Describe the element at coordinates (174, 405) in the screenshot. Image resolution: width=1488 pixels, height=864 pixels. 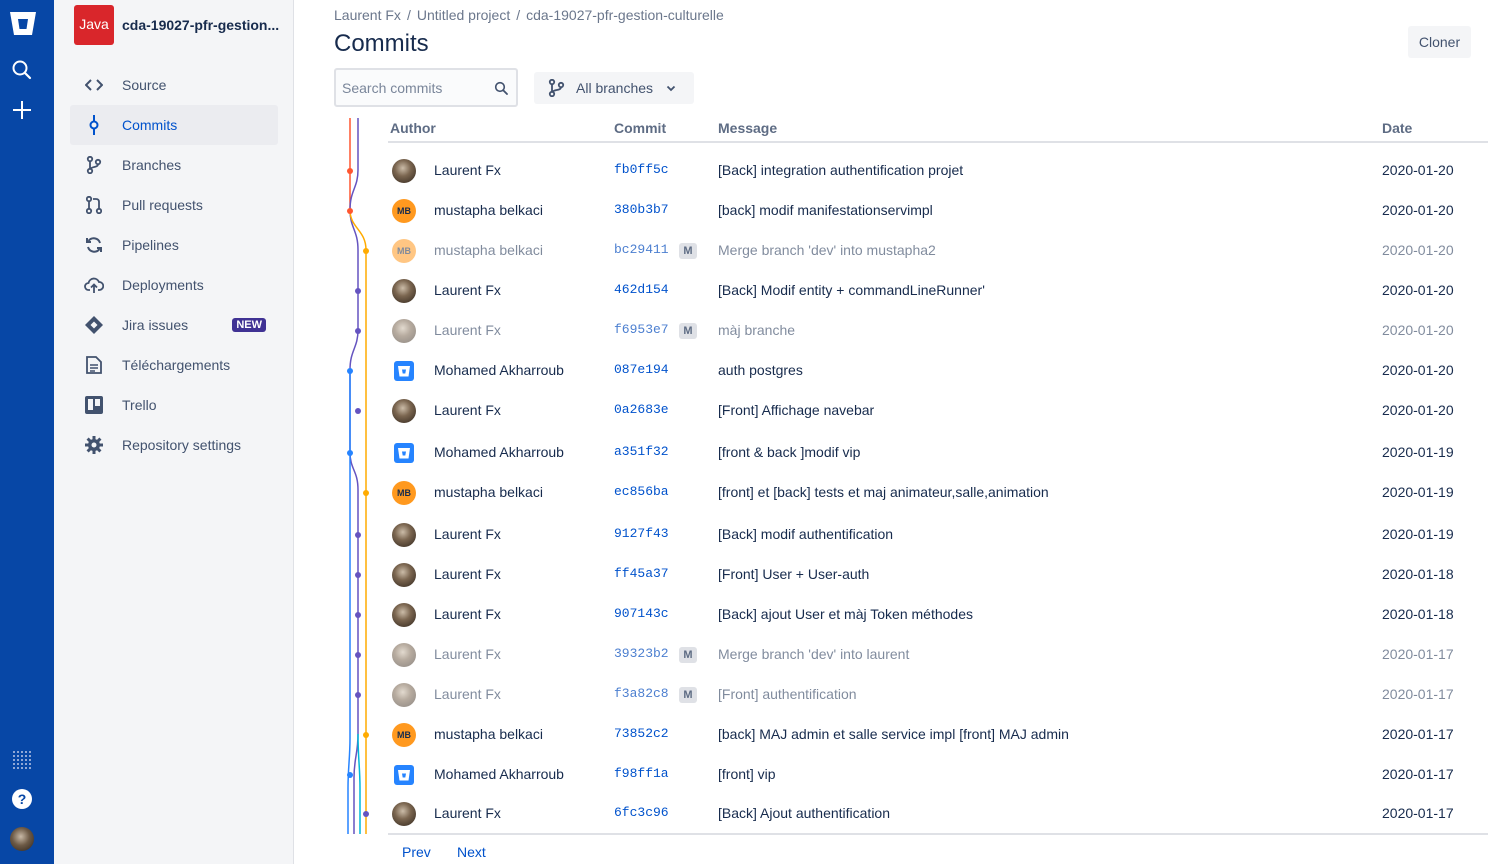
I see `sidebar-item-trello: Trello` at that location.